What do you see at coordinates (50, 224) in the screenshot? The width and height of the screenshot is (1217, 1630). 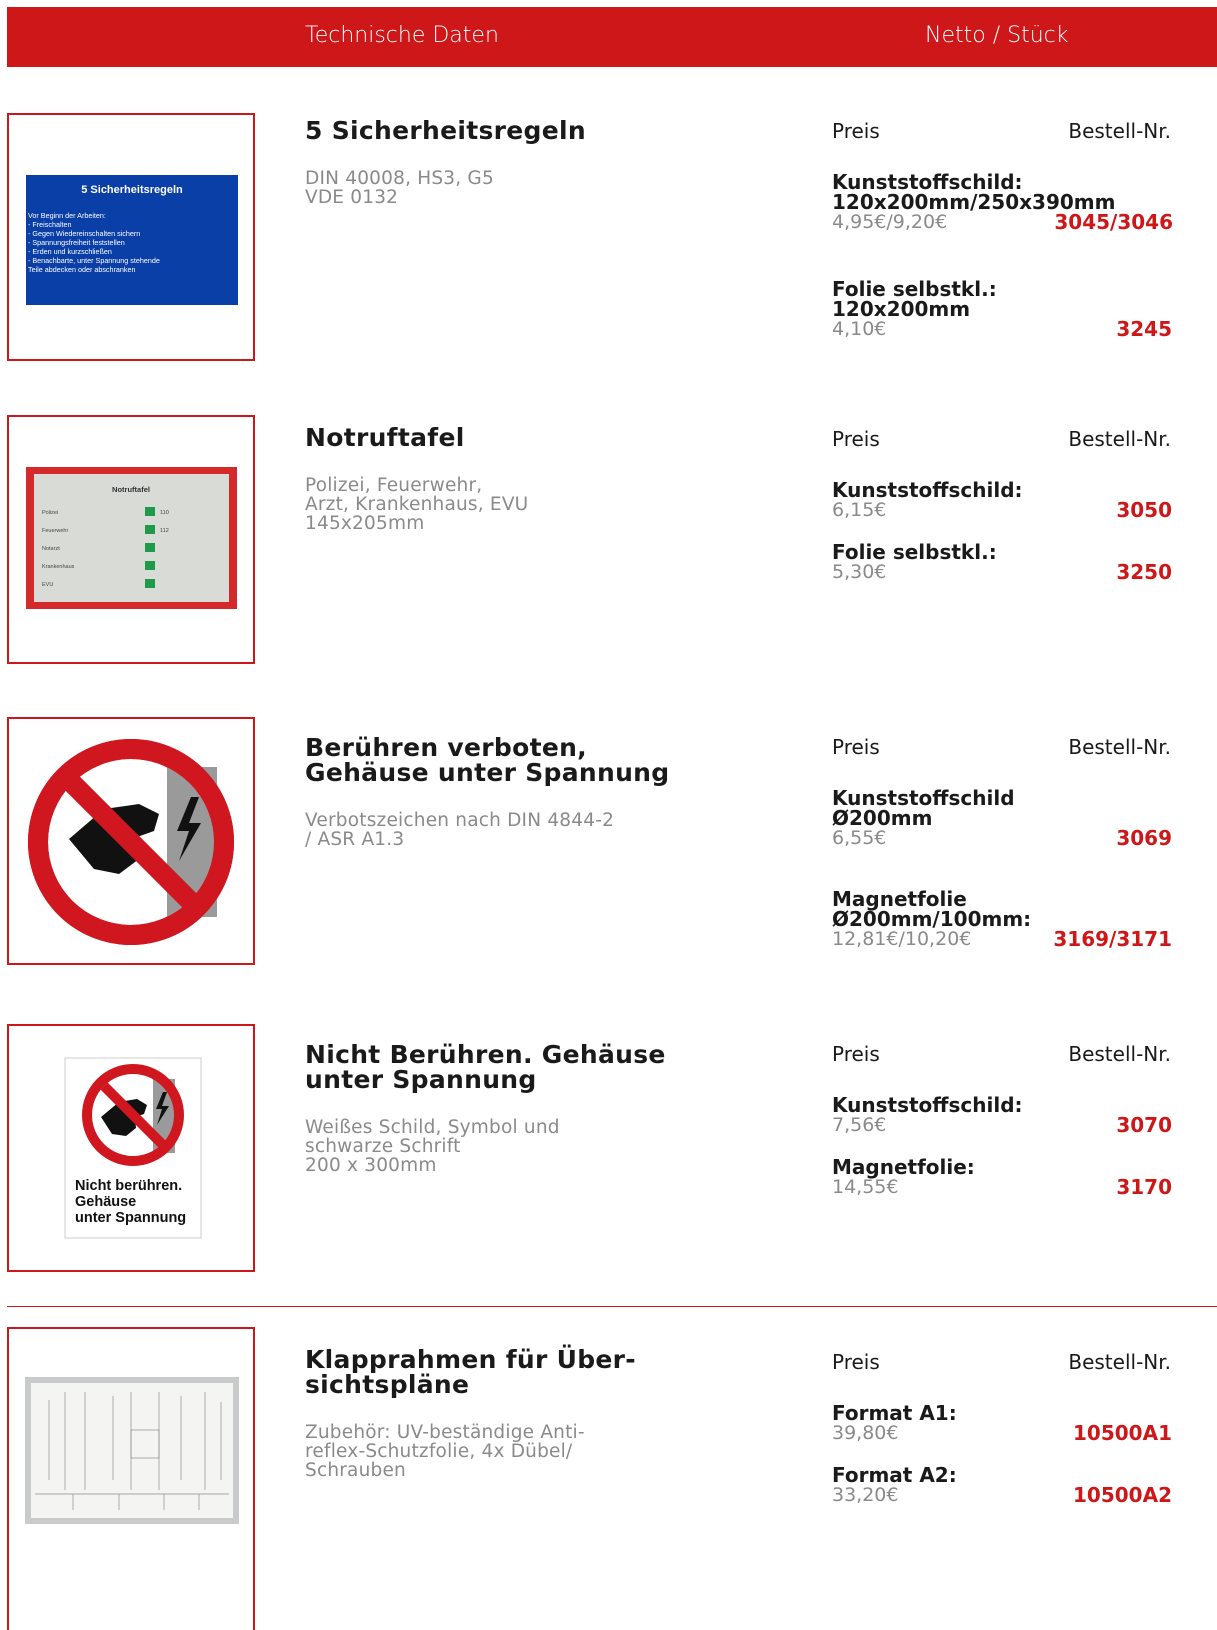 I see `sign-line: - Freischalten` at bounding box center [50, 224].